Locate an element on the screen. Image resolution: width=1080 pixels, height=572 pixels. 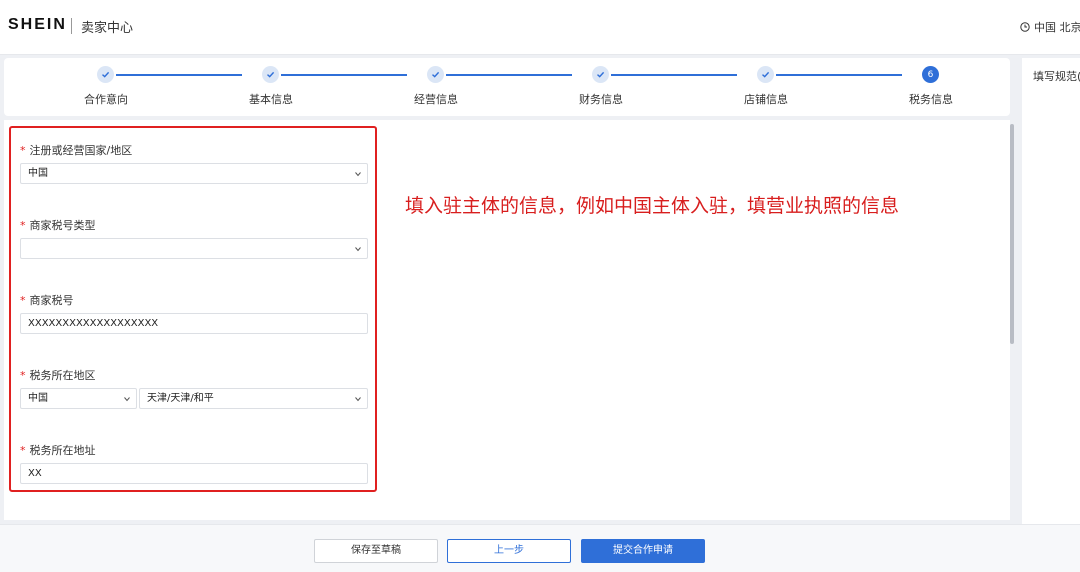
step-number-badge: 6 is located at coordinates (930, 74).